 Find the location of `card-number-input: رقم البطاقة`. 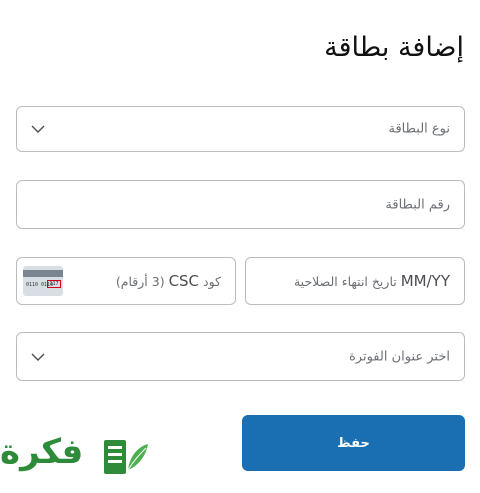

card-number-input: رقم البطاقة is located at coordinates (240, 204).